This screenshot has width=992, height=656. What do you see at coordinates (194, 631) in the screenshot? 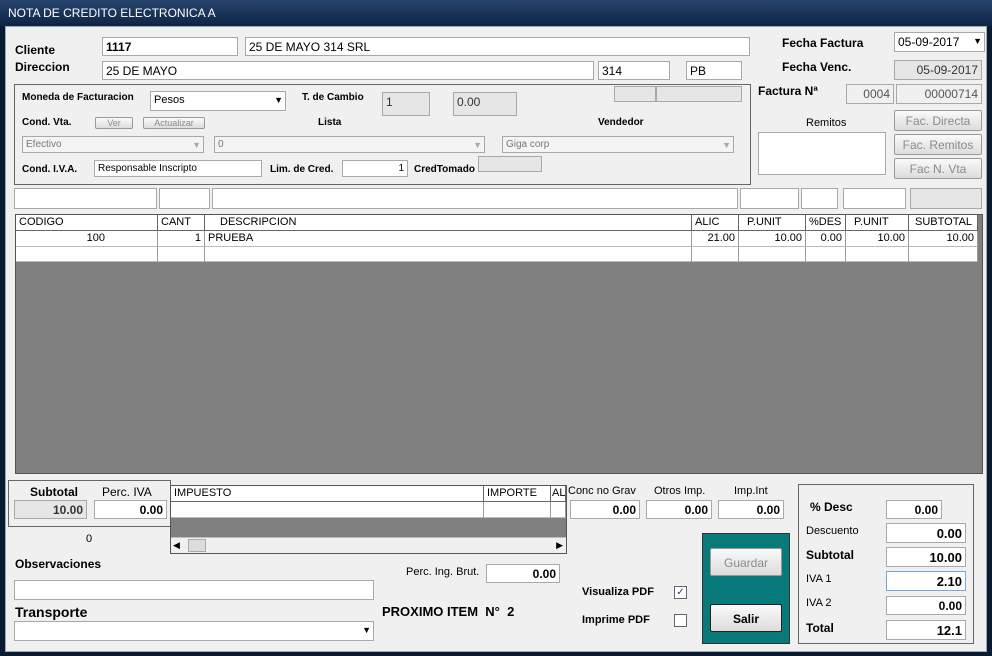
I see `transporte-select: ▼` at bounding box center [194, 631].